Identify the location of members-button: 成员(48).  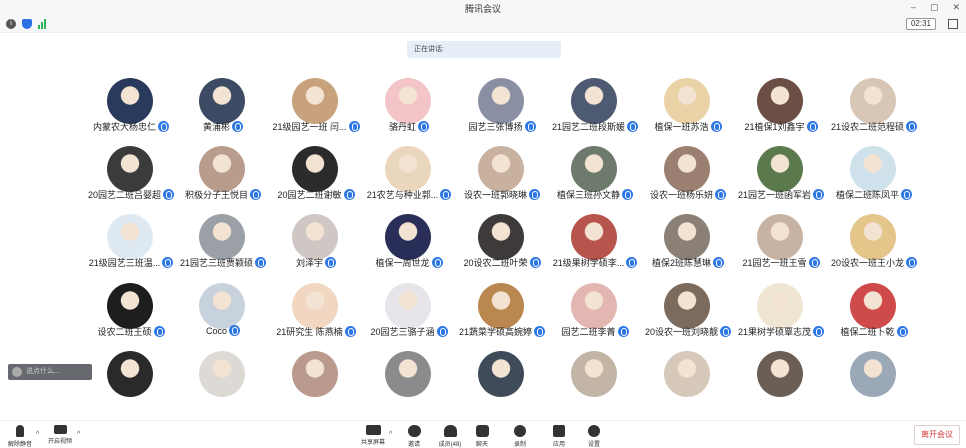
(450, 436).